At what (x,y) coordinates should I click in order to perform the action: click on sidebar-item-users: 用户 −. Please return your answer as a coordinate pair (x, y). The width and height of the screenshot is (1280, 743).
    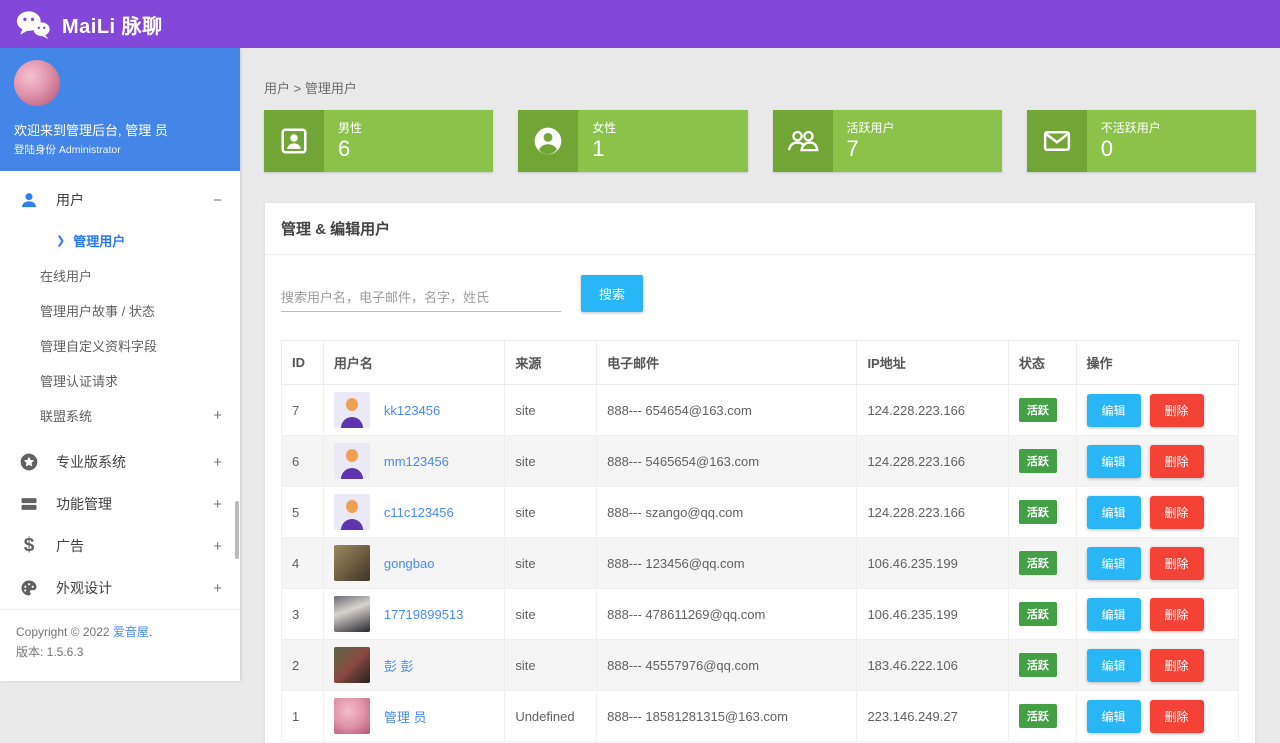
    Looking at the image, I should click on (120, 200).